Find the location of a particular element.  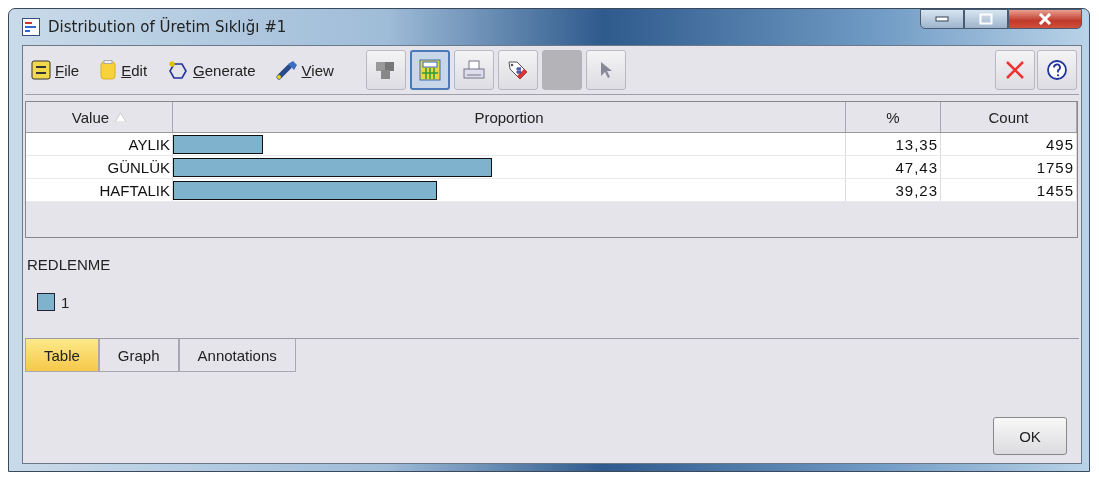

ok-button: OK is located at coordinates (1030, 436).